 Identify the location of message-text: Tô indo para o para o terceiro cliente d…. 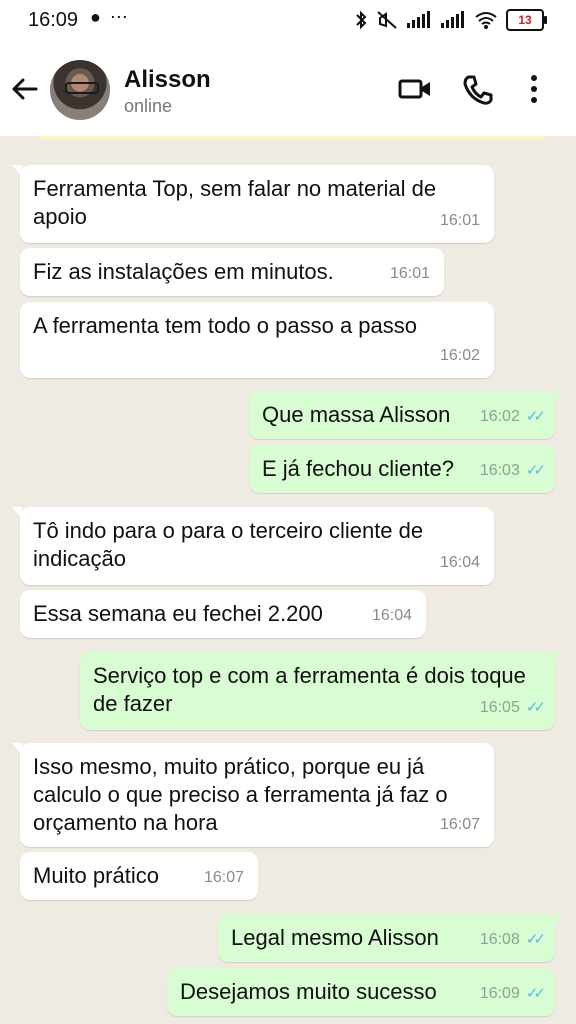
(228, 544).